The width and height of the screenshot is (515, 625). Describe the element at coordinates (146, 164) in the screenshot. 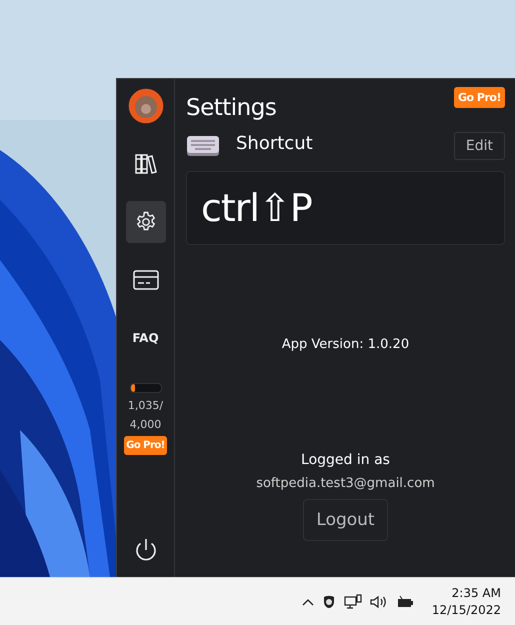

I see `books-icon` at that location.